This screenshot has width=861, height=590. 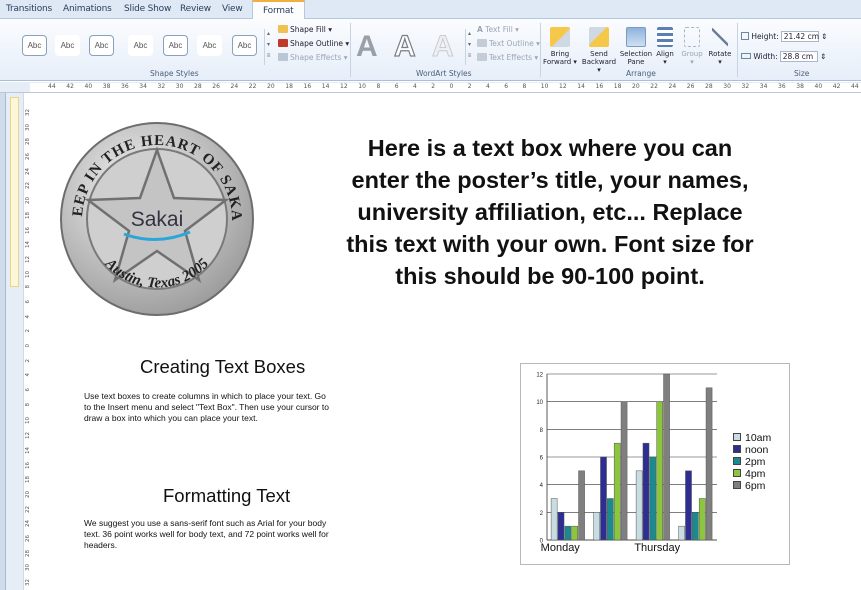 I want to click on ruler-tick-label: 24, so click(x=672, y=86).